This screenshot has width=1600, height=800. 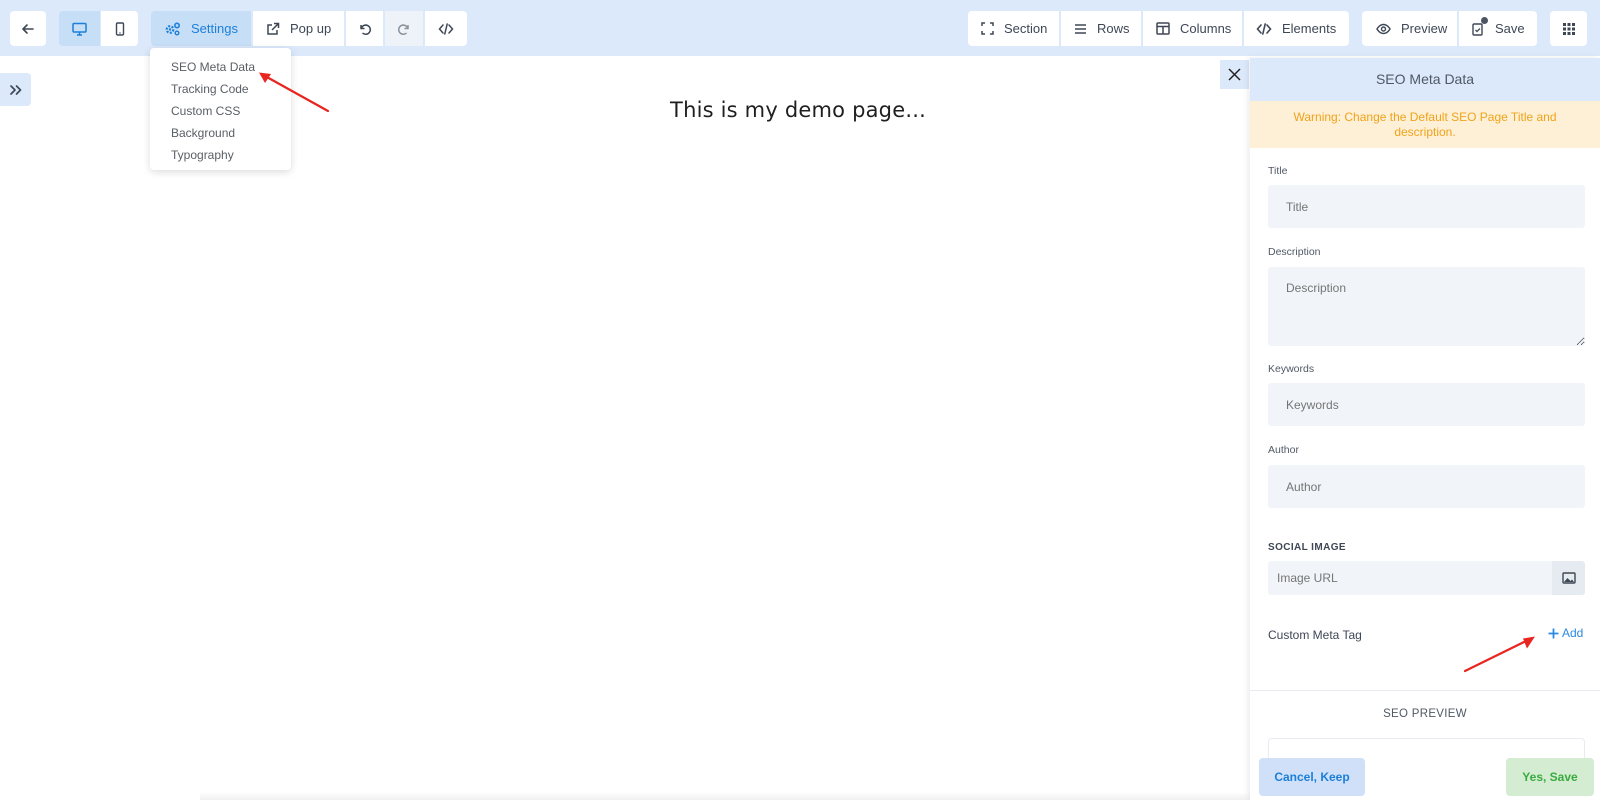 I want to click on save-icon-wrap, so click(x=1479, y=26).